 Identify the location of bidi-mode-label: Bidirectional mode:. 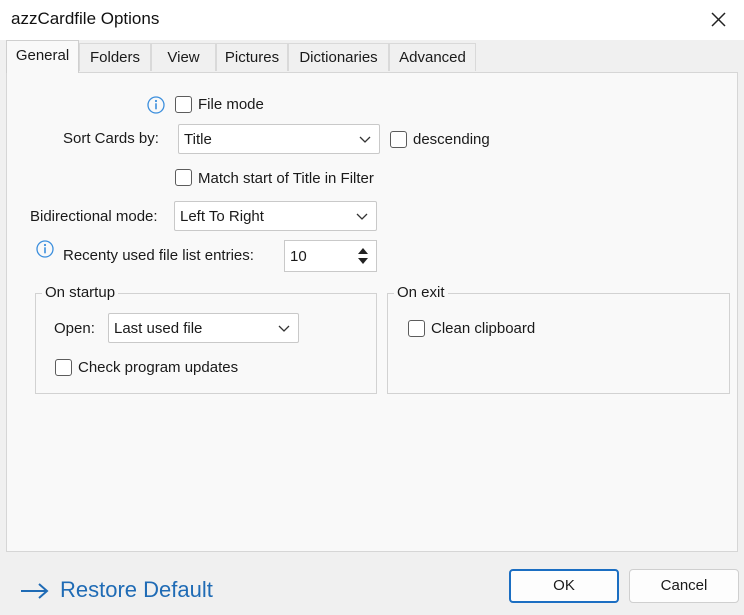
(94, 216).